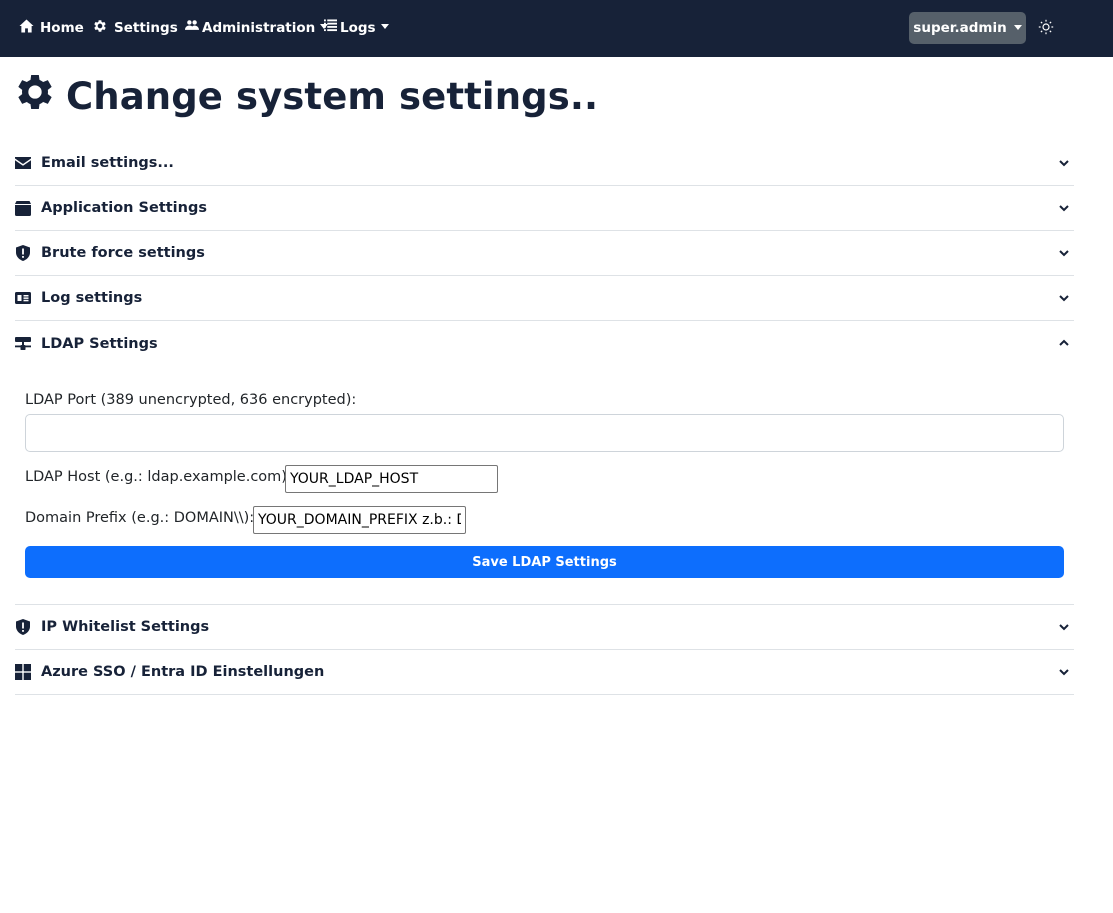 This screenshot has height=913, width=1113. What do you see at coordinates (183, 672) in the screenshot?
I see `accordion-label: Azure SSO / Entra ID Einstellungen` at bounding box center [183, 672].